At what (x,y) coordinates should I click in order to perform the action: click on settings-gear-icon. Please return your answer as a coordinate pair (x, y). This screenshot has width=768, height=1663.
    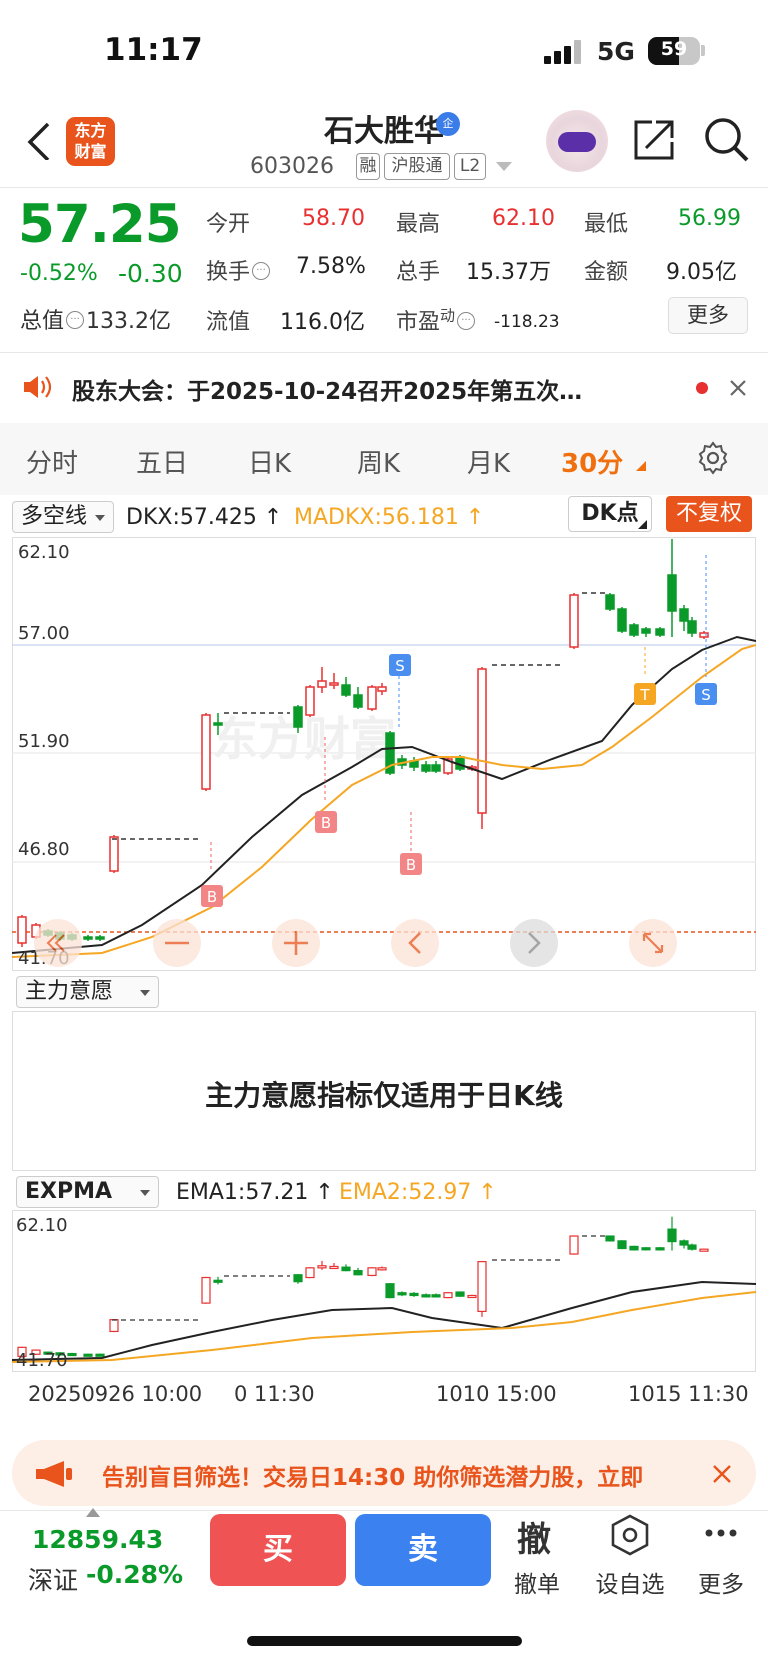
    Looking at the image, I should click on (713, 458).